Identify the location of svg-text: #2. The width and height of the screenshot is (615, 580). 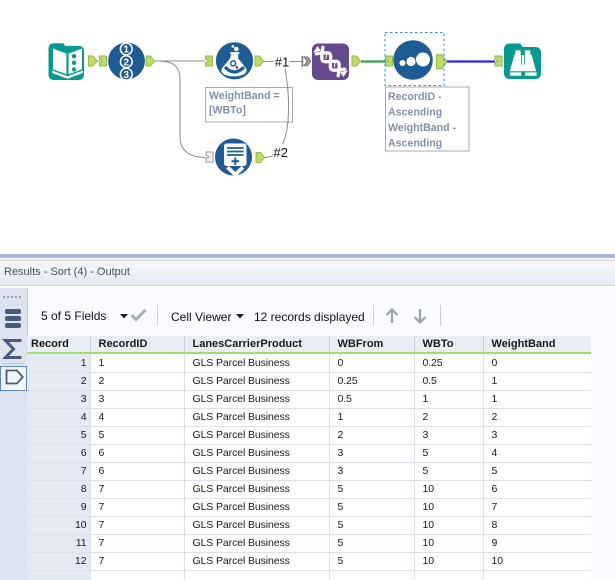
(281, 152).